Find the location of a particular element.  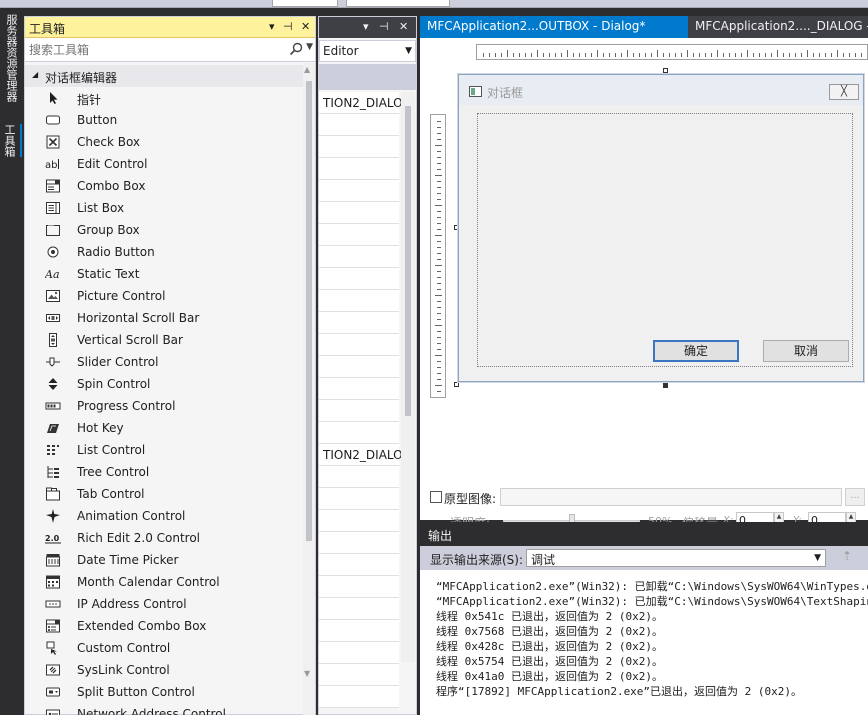

resource-view-scrollbar is located at coordinates (408, 377).